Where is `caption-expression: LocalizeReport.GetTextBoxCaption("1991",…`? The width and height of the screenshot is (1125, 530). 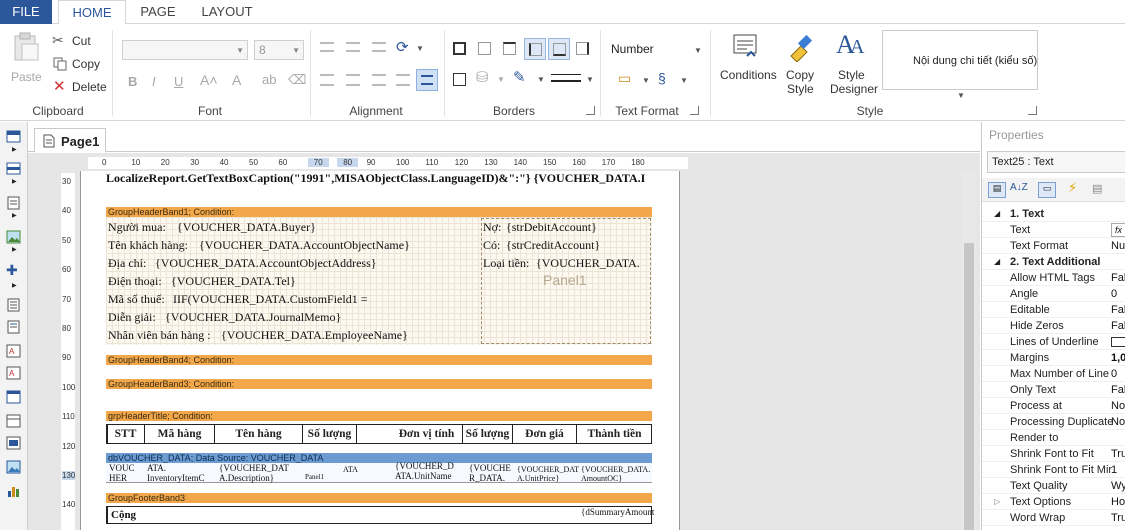
caption-expression: LocalizeReport.GetTextBoxCaption("1991",… is located at coordinates (375, 178).